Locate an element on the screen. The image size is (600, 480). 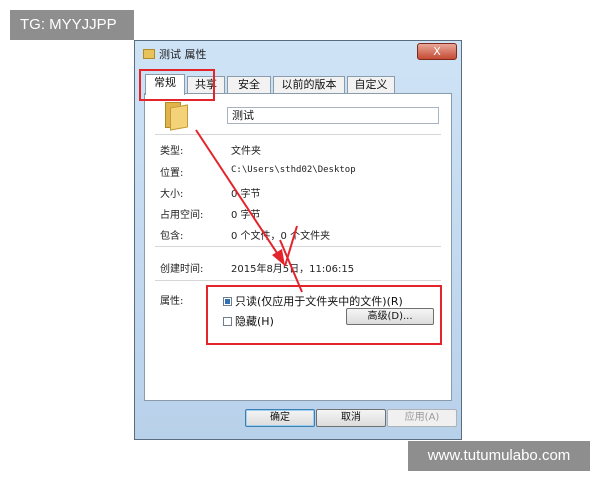
location-label: 位置: is located at coordinates (172, 173).